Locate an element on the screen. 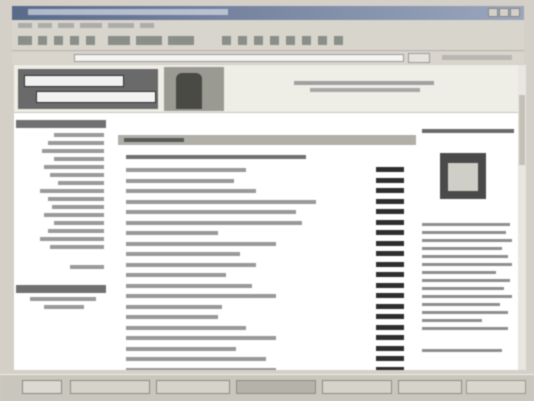 The image size is (534, 401). refresh-icon is located at coordinates (74, 40).